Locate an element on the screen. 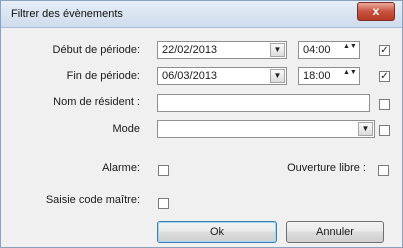  debut-date-dropdown: 22/02/2013 ▼ is located at coordinates (222, 50).